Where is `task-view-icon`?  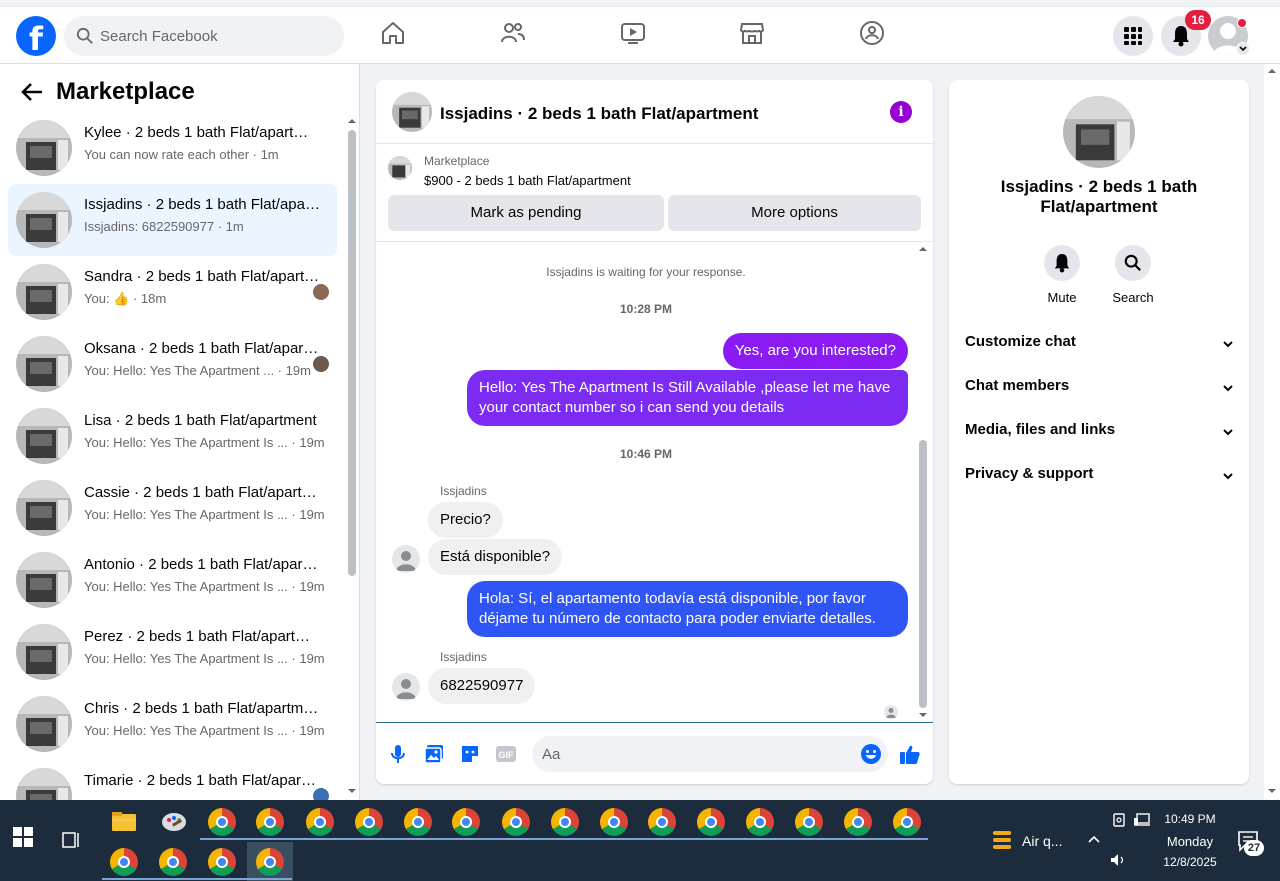
task-view-icon is located at coordinates (71, 840).